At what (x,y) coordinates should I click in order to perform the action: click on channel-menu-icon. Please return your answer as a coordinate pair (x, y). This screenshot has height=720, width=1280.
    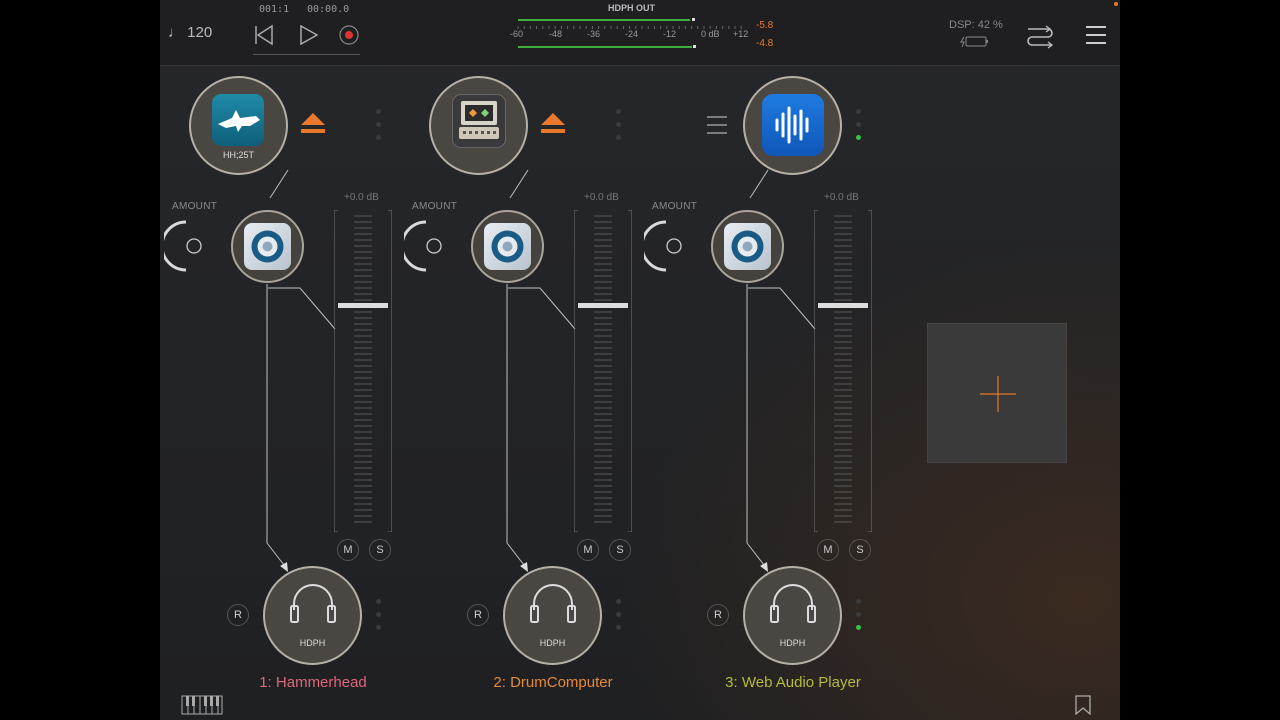
    Looking at the image, I should click on (717, 125).